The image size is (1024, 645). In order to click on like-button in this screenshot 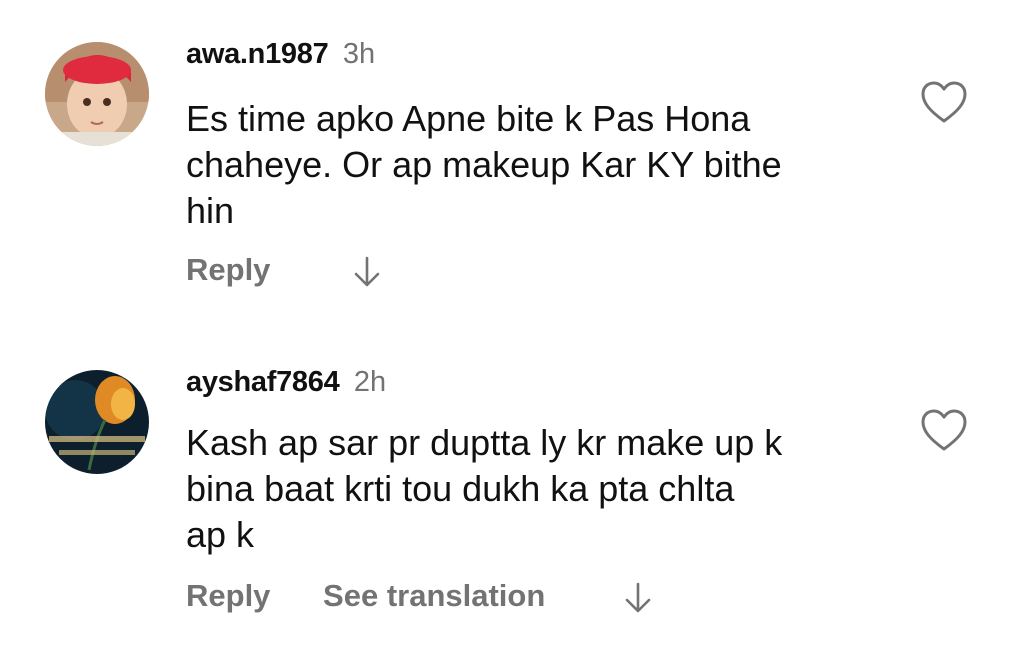, I will do `click(944, 430)`.